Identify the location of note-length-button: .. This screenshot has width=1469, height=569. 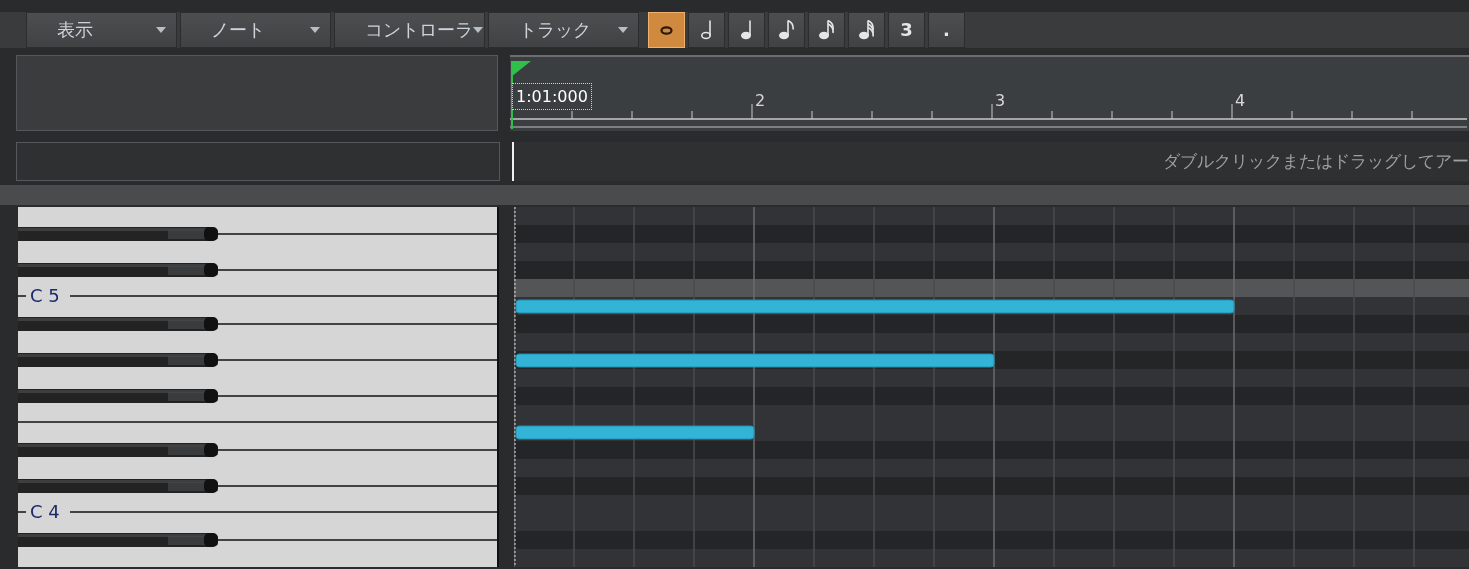
(946, 30).